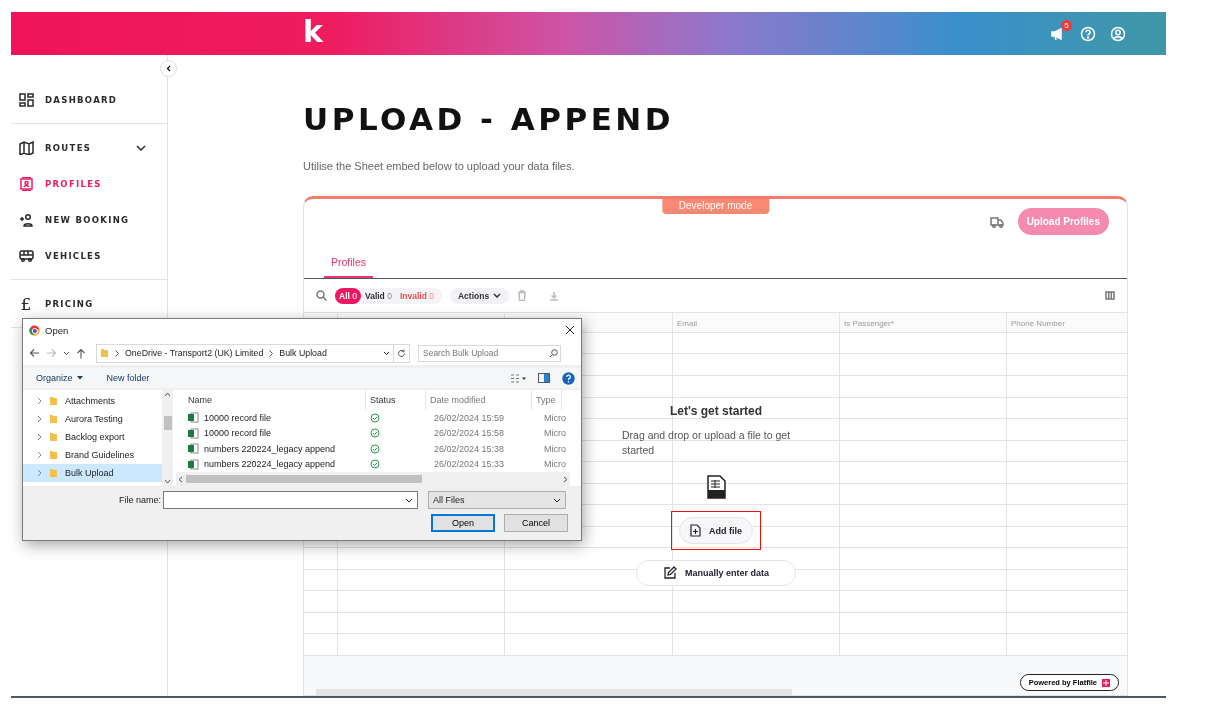 The height and width of the screenshot is (718, 1218). I want to click on notification-badge: 5, so click(1066, 25).